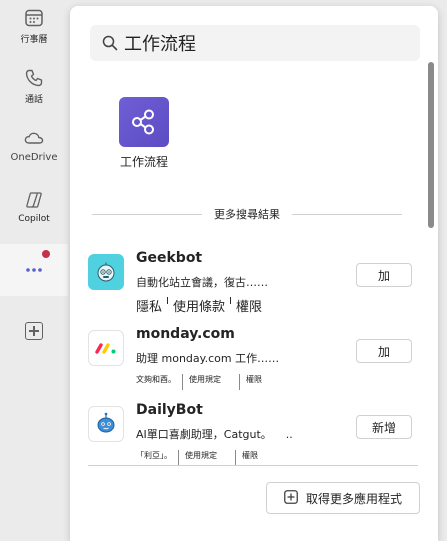 The height and width of the screenshot is (541, 447). I want to click on rail-item-add-app, so click(34, 331).